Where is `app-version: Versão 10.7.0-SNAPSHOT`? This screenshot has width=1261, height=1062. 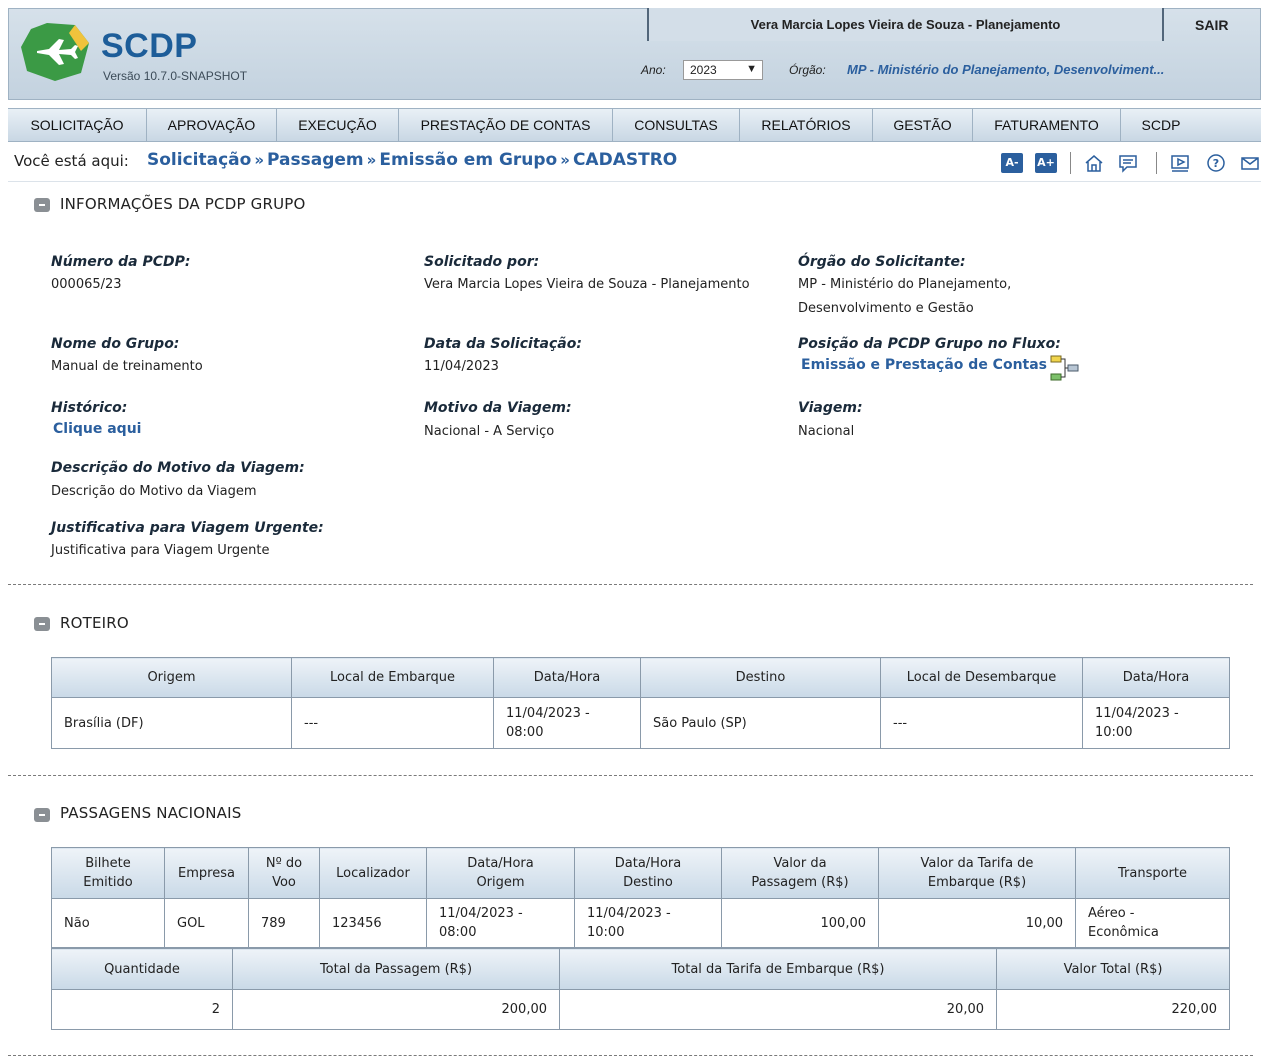 app-version: Versão 10.7.0-SNAPSHOT is located at coordinates (175, 76).